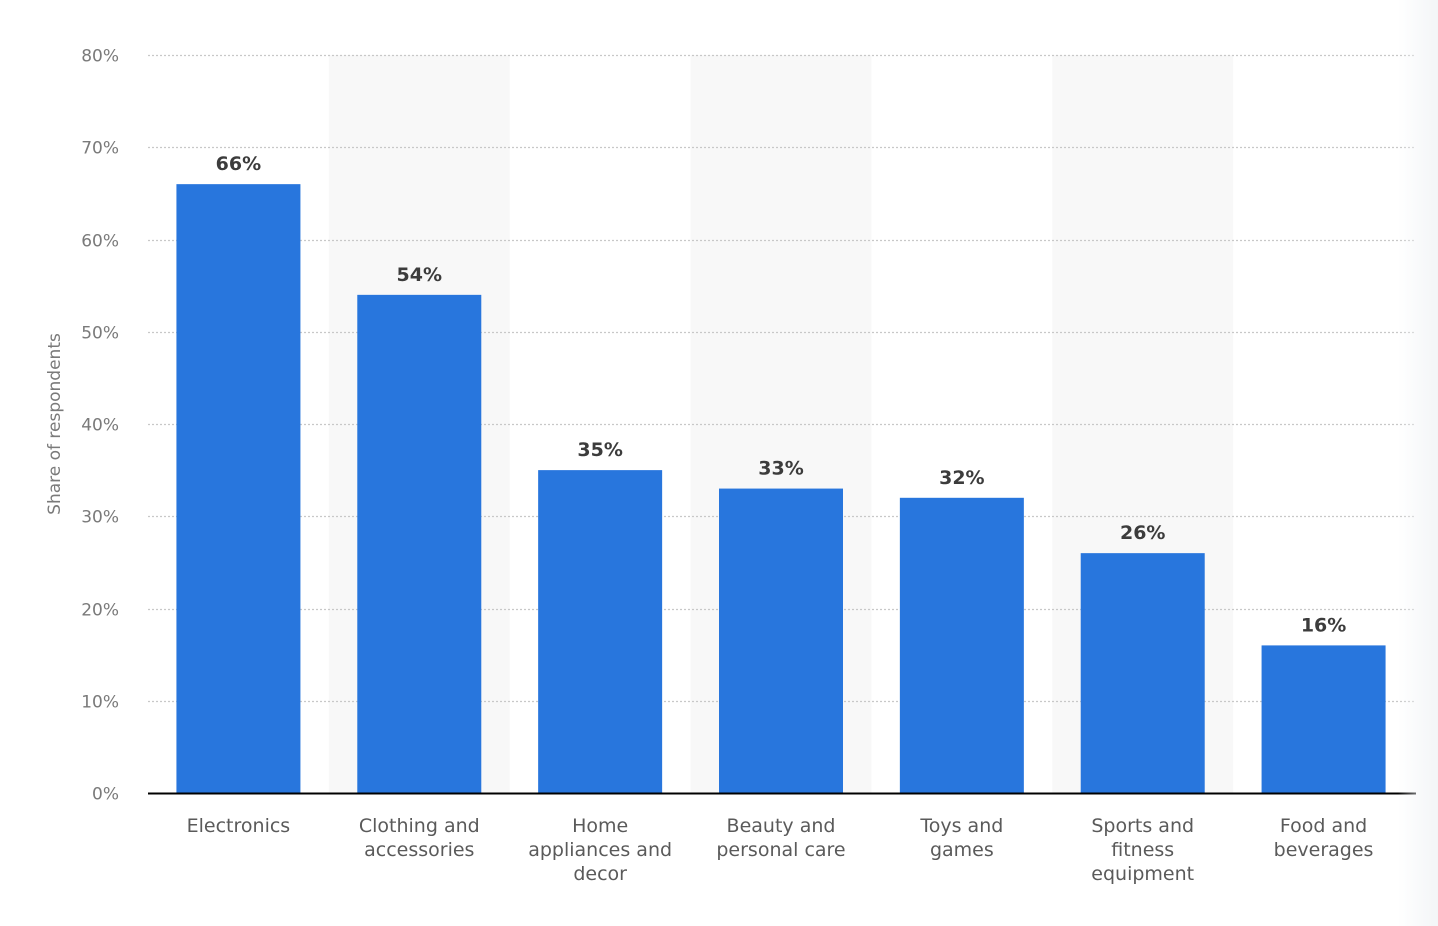  I want to click on data-label: 33%, so click(780, 469).